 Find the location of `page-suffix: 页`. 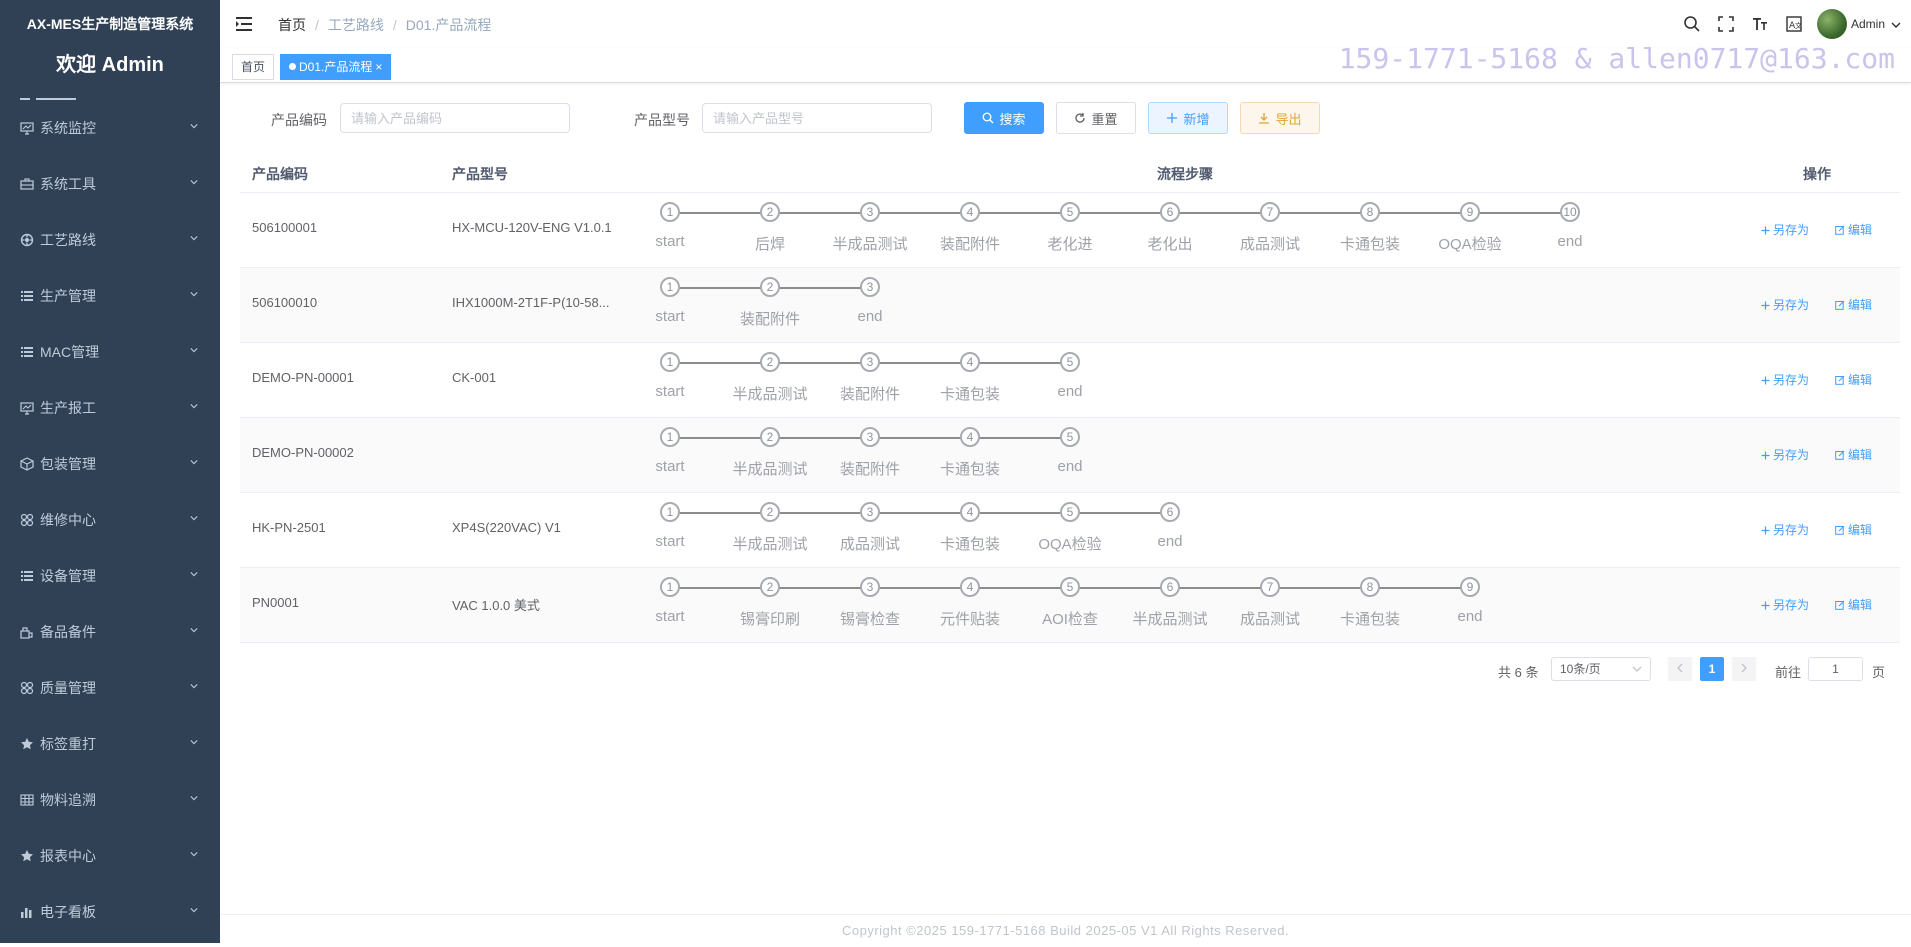

page-suffix: 页 is located at coordinates (1879, 672).